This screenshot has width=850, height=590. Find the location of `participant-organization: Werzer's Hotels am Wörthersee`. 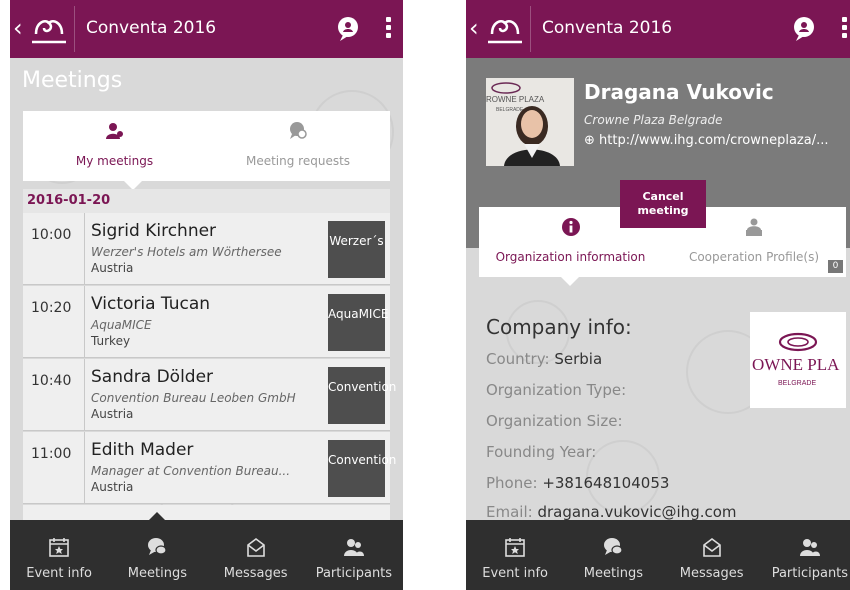

participant-organization: Werzer's Hotels am Wörthersee is located at coordinates (186, 252).